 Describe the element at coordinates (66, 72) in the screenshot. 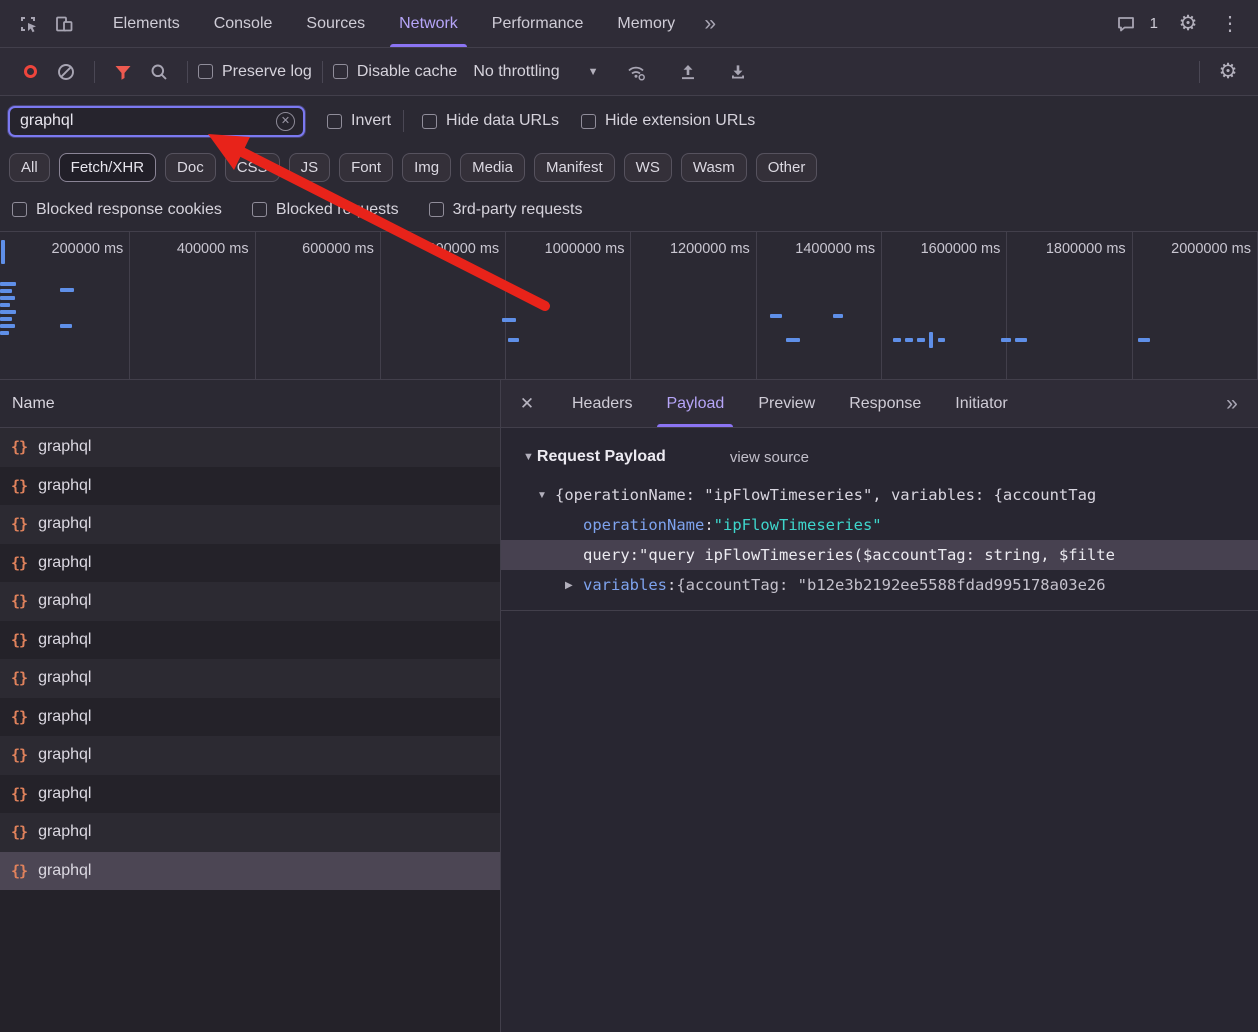

I see `clear-network-log-icon` at that location.